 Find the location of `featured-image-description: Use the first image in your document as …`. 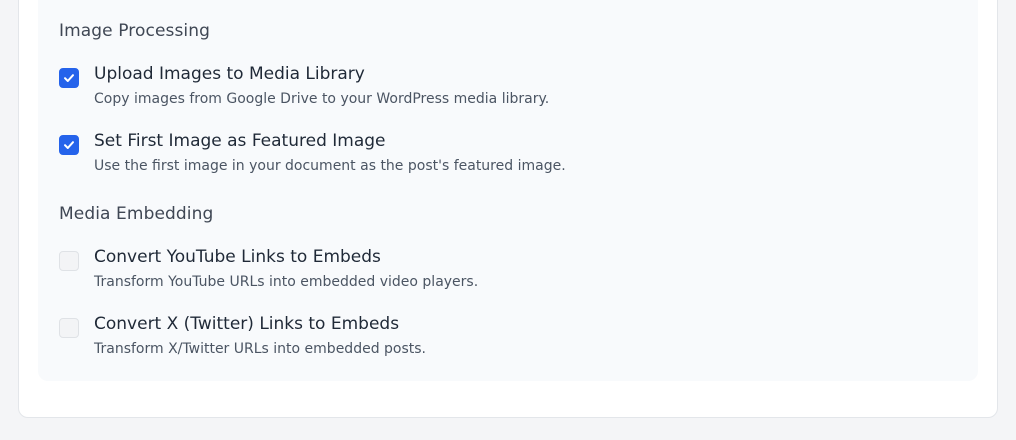

featured-image-description: Use the first image in your document as … is located at coordinates (330, 166).